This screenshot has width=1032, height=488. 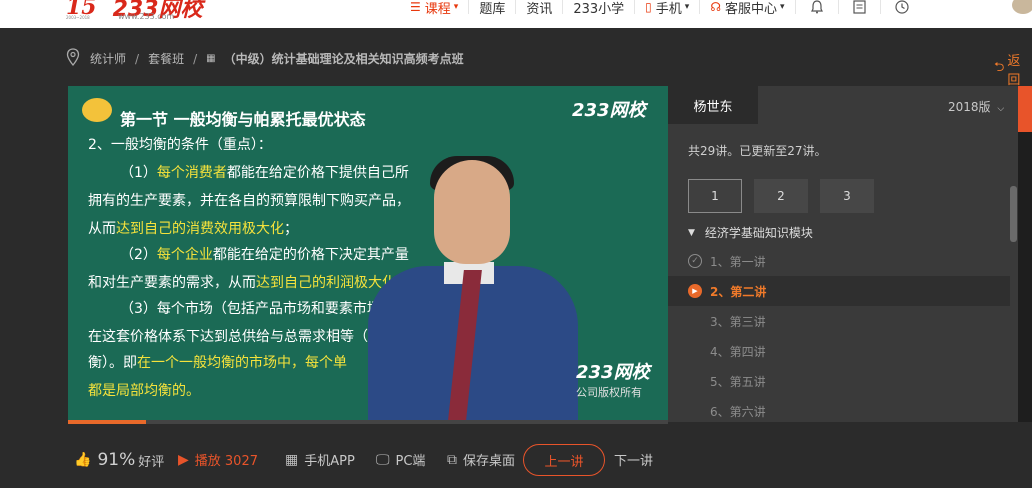 I want to click on pc-client-link: 🖵 PC端, so click(x=401, y=460).